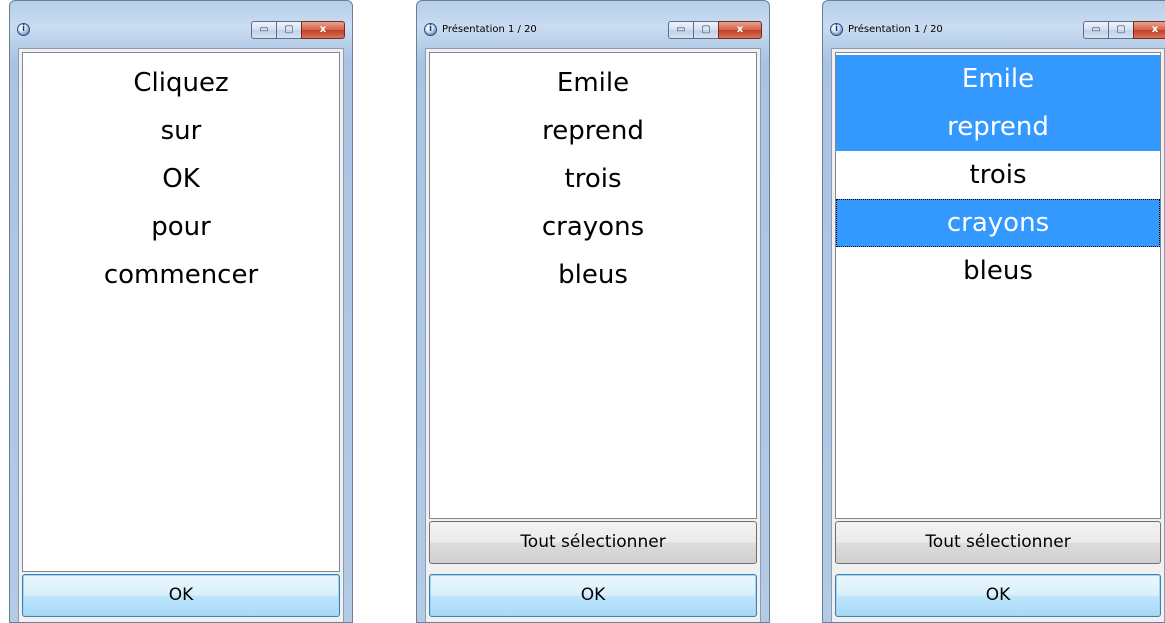 The image size is (1165, 623). What do you see at coordinates (181, 131) in the screenshot?
I see `list-item: sur` at bounding box center [181, 131].